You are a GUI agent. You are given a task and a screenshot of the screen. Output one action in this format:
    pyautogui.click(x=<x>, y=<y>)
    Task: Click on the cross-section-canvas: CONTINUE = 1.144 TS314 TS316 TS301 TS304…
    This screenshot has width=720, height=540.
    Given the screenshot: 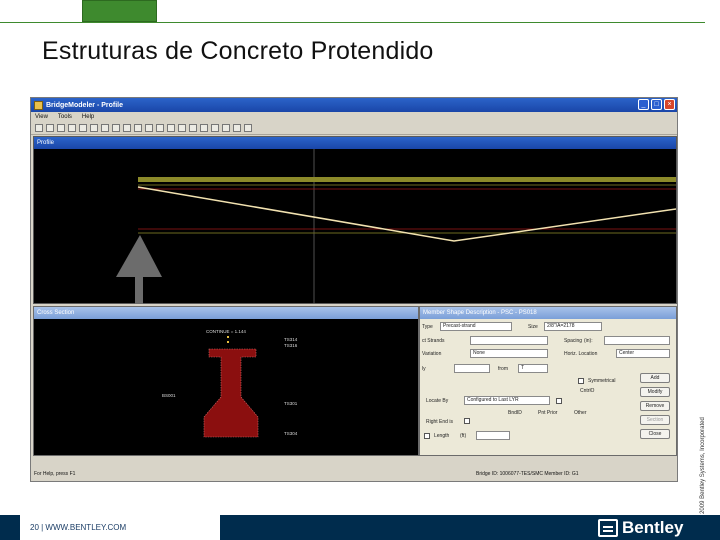 What is the action you would take?
    pyautogui.click(x=226, y=387)
    